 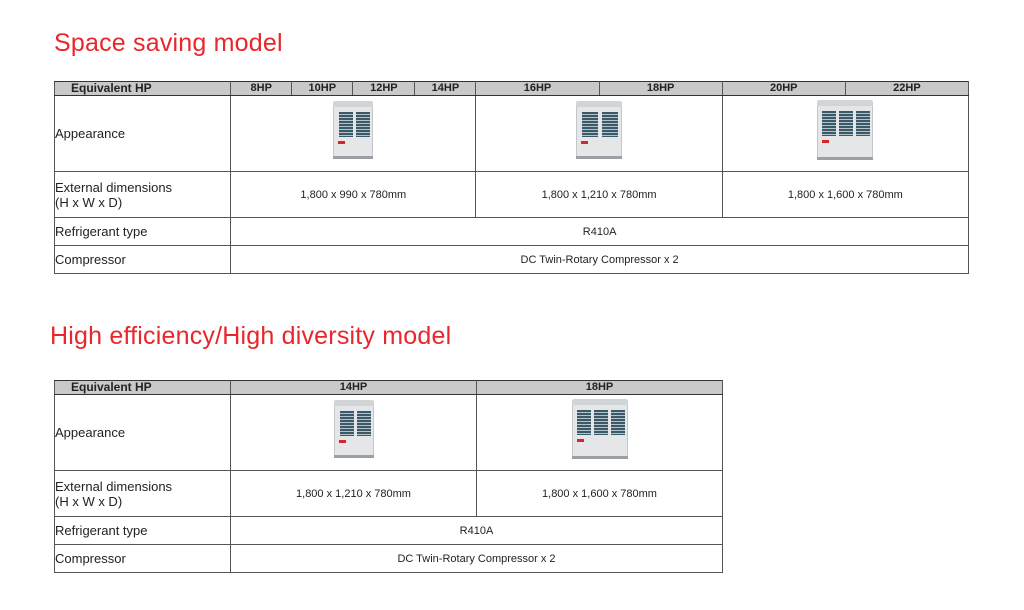 What do you see at coordinates (322, 88) in the screenshot?
I see `hp-10: 10HP` at bounding box center [322, 88].